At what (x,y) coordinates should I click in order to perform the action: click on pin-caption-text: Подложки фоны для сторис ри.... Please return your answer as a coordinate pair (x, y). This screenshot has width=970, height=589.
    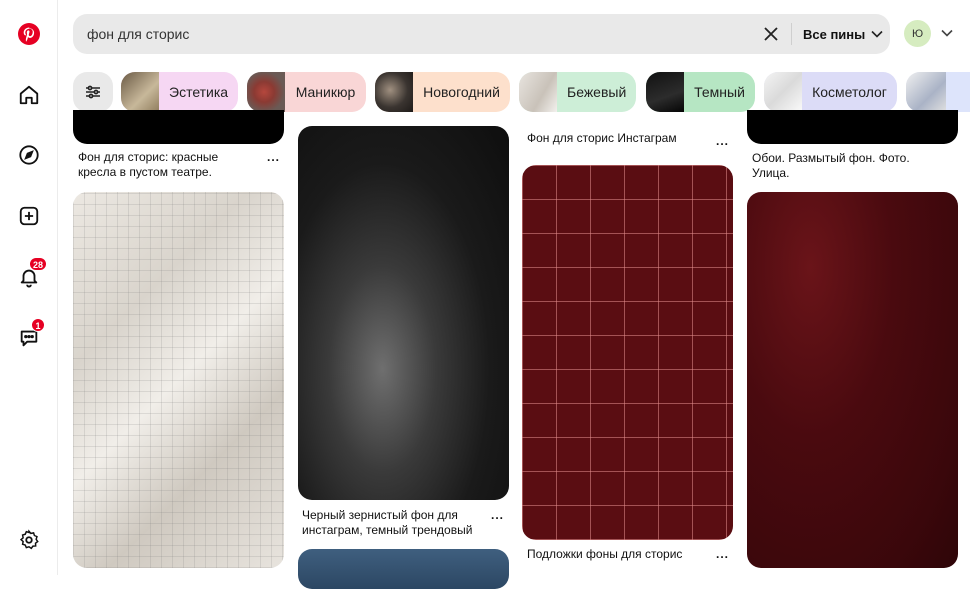
    Looking at the image, I should click on (605, 554).